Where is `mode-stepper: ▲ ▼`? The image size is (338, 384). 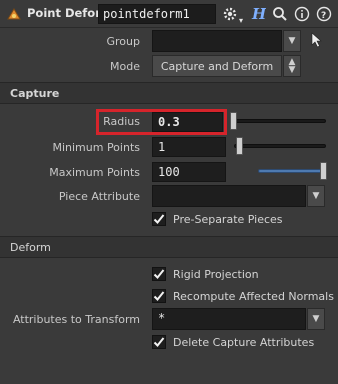
mode-stepper: ▲ ▼ is located at coordinates (292, 66).